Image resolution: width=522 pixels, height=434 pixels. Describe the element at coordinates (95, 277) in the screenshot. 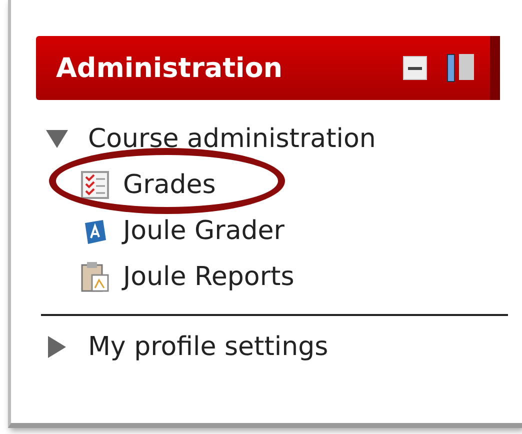

I see `clipboard-icon` at that location.